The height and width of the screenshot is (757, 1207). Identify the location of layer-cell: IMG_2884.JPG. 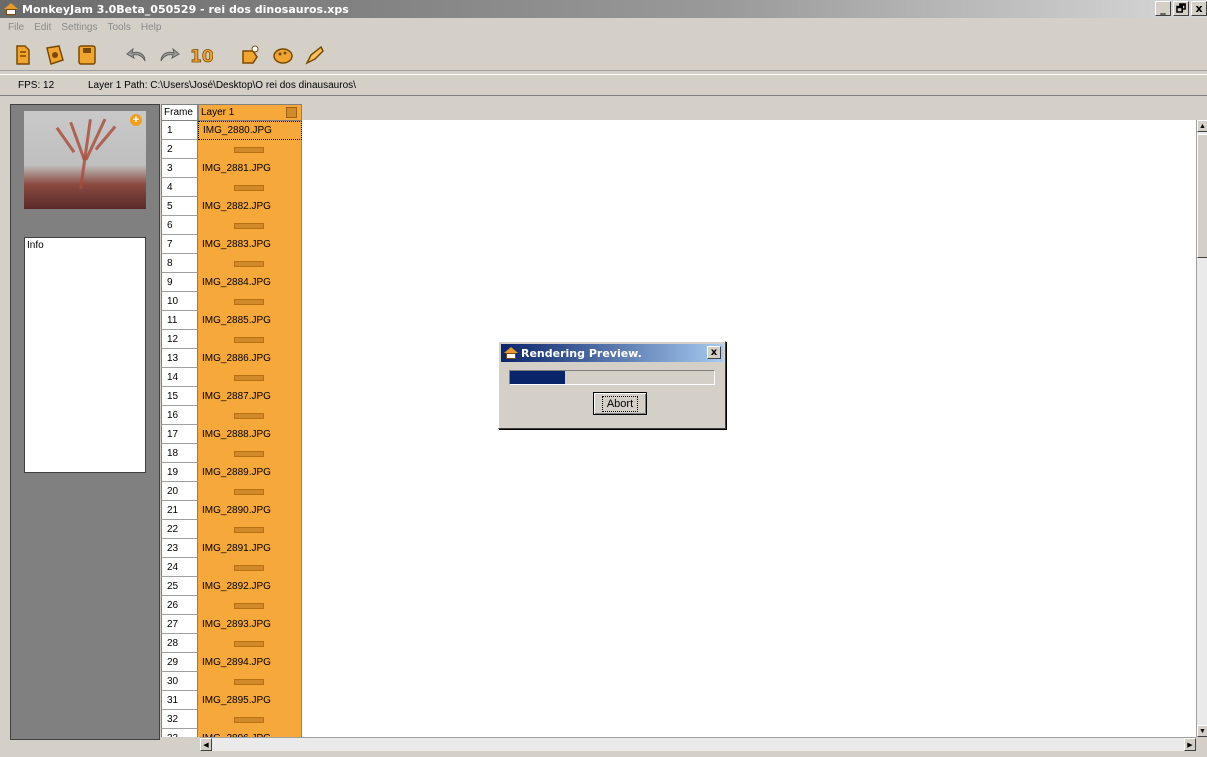
(250, 282).